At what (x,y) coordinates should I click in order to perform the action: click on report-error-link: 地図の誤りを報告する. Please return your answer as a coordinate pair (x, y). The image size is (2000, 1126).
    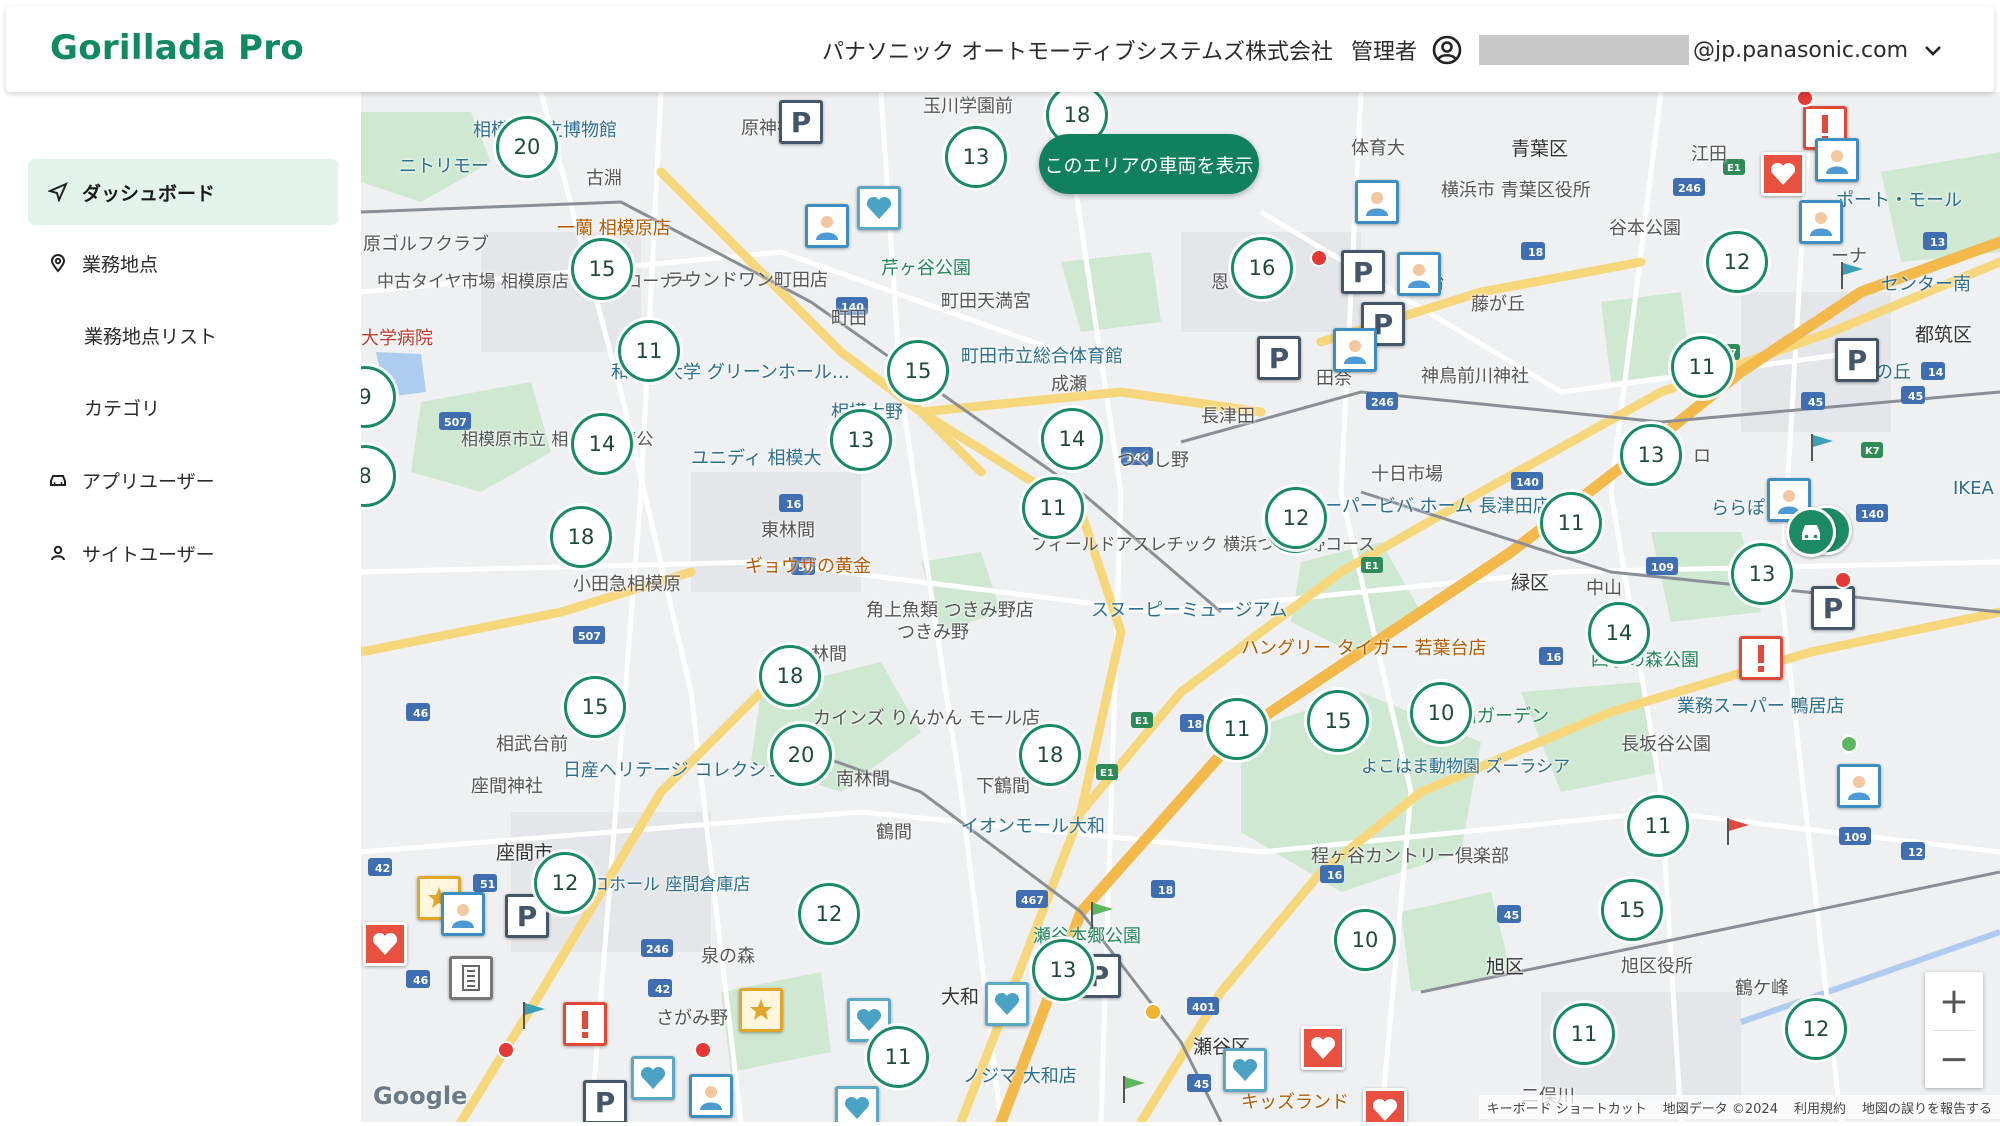
    Looking at the image, I should click on (1927, 1107).